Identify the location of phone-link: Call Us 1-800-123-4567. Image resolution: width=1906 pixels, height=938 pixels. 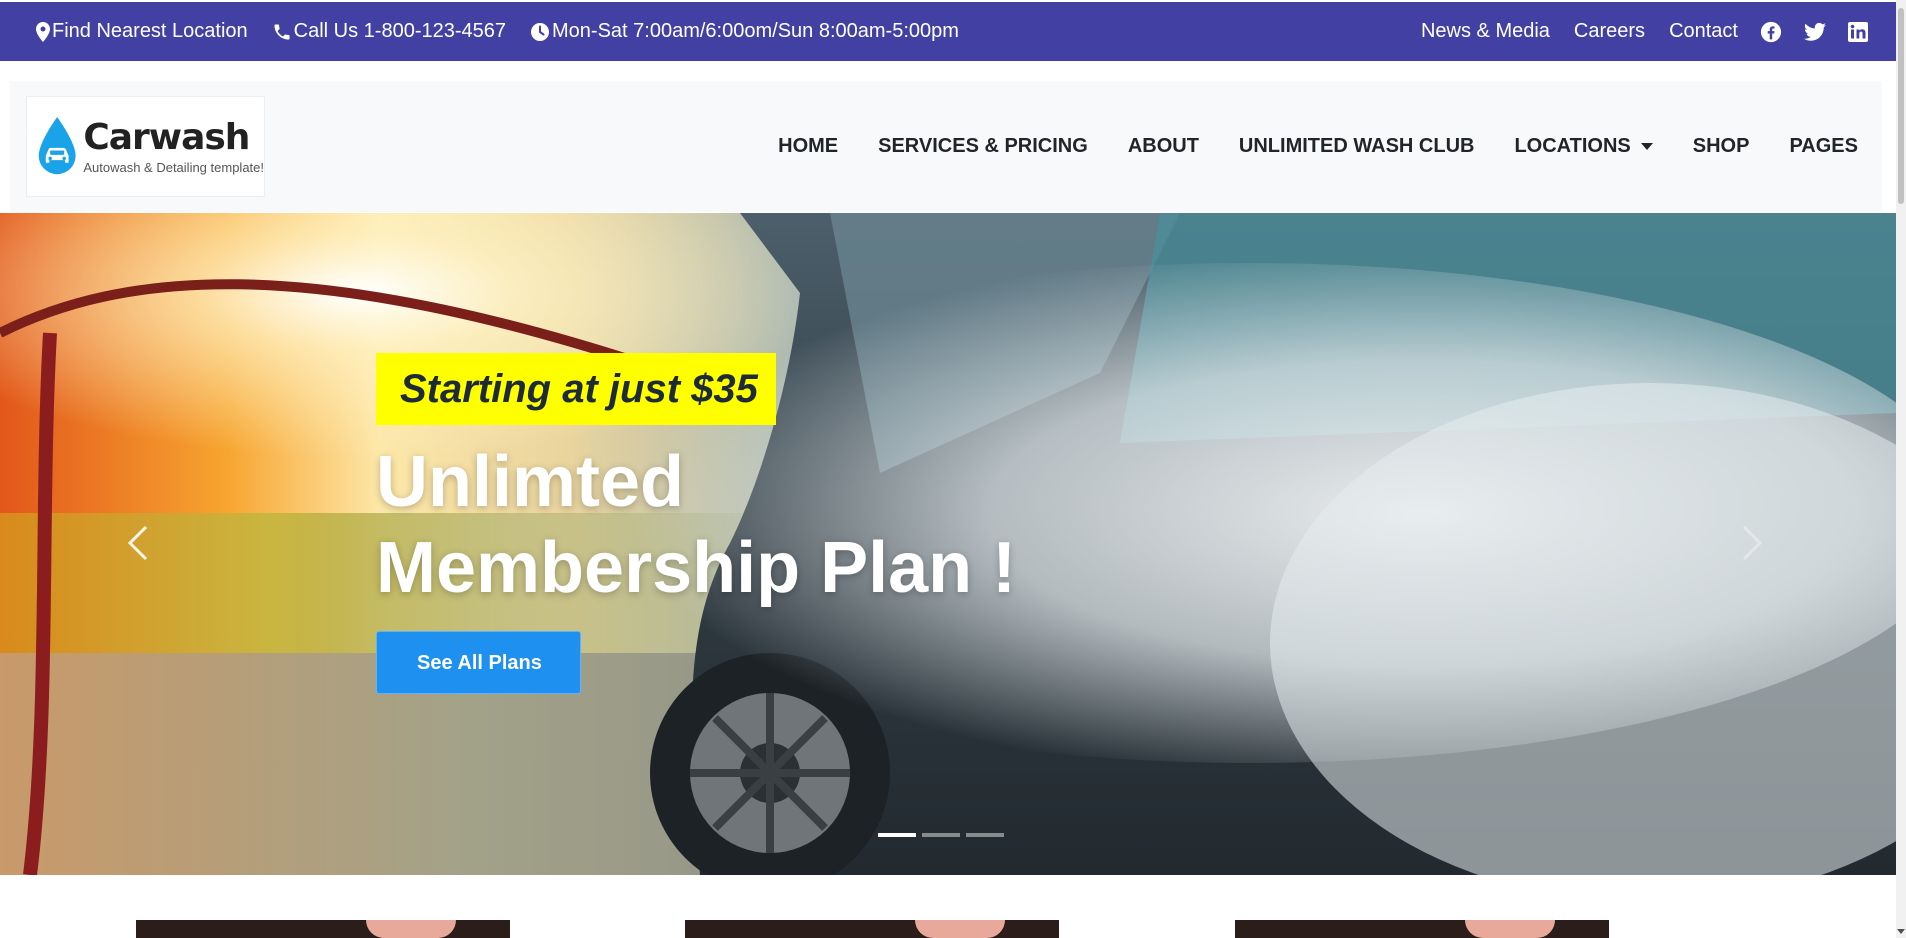
(389, 31).